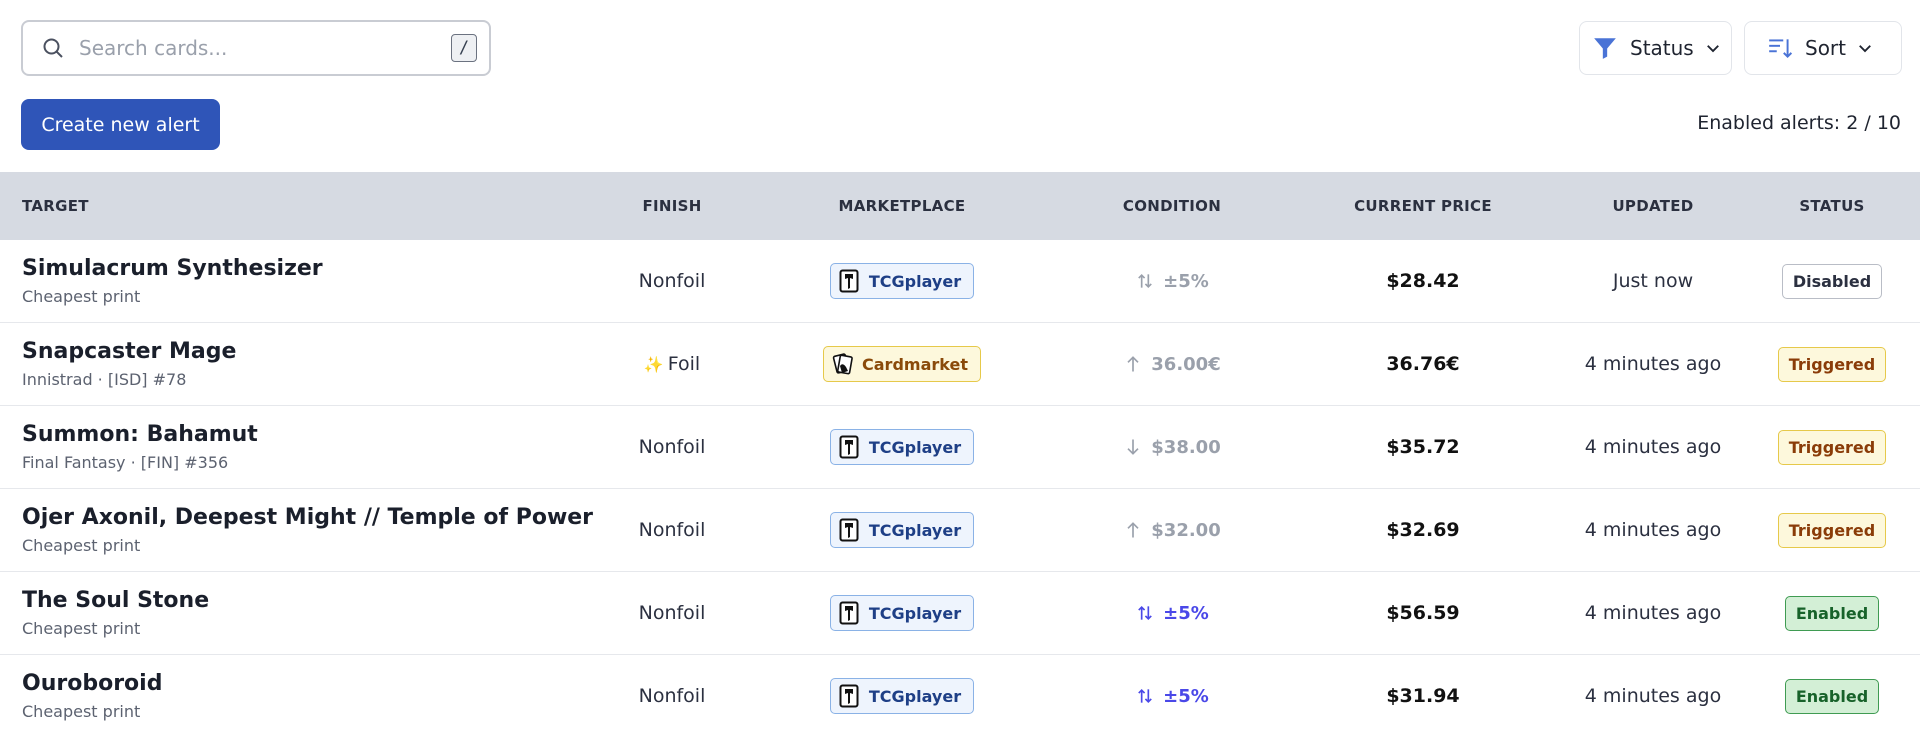  I want to click on current-price: $31.94, so click(1423, 696).